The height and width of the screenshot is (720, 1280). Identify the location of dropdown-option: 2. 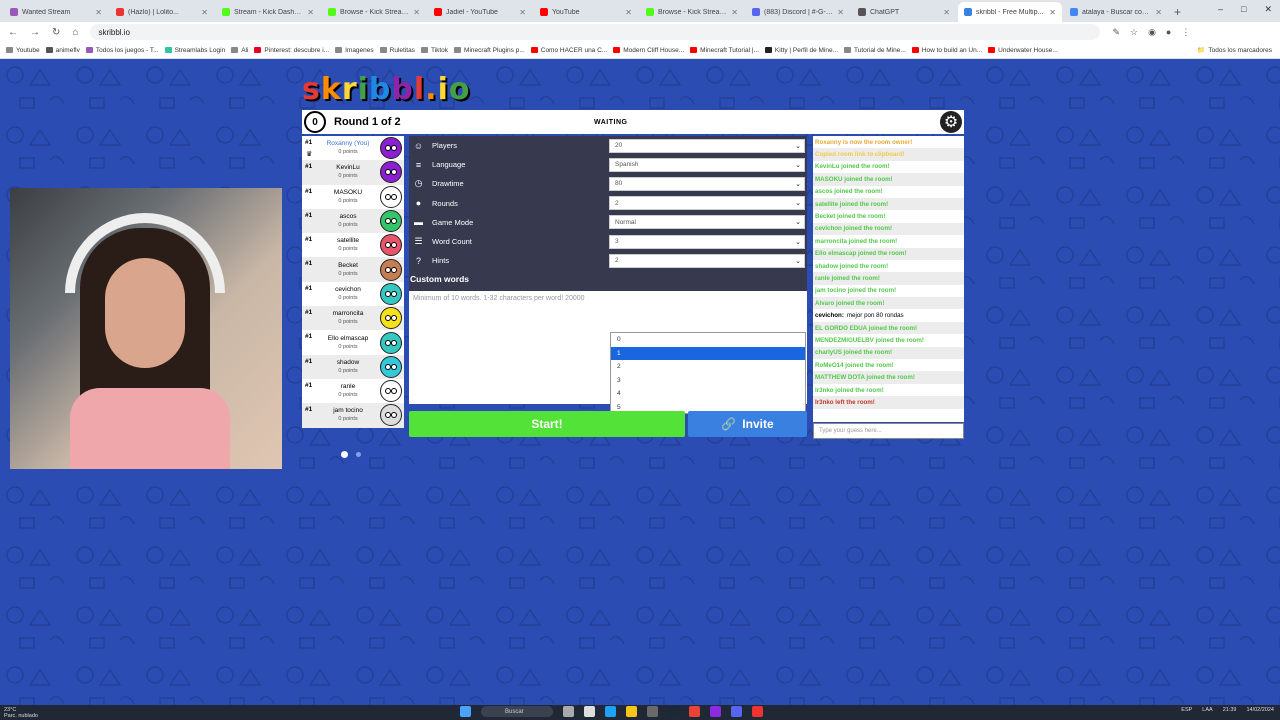
(708, 367).